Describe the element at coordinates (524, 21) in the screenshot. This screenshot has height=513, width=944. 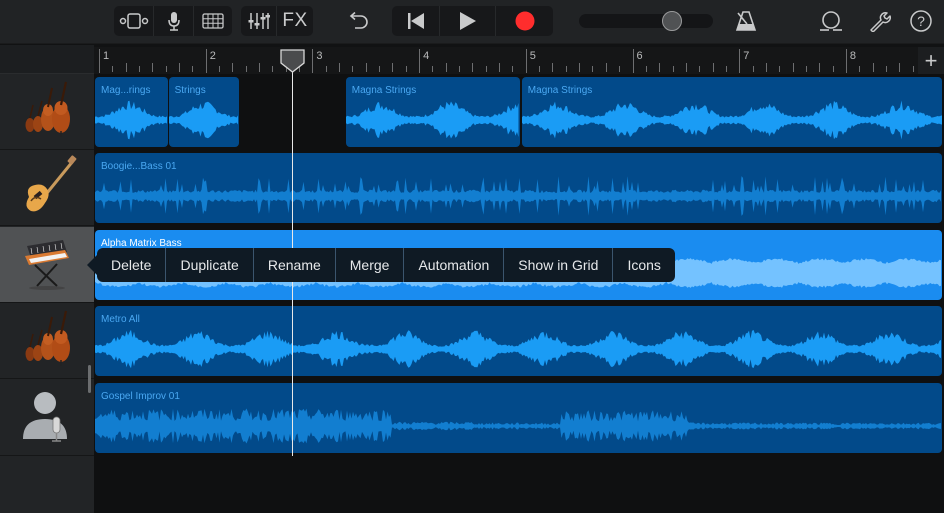
I see `record-button` at that location.